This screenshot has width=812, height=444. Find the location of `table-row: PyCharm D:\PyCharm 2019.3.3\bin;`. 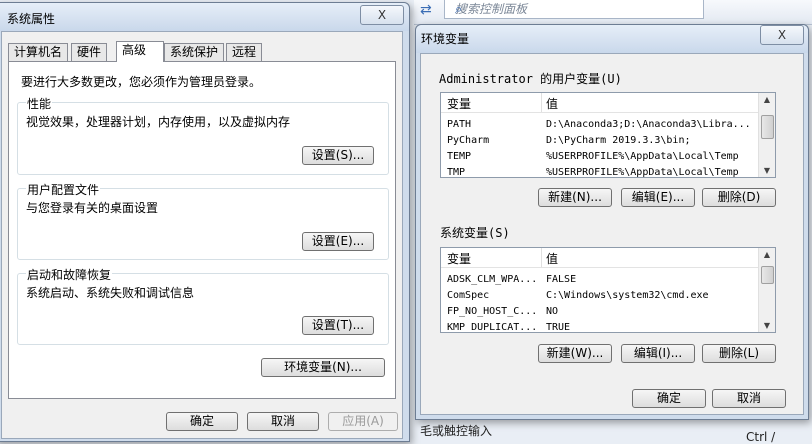

table-row: PyCharm D:\PyCharm 2019.3.3\bin; is located at coordinates (600, 141).